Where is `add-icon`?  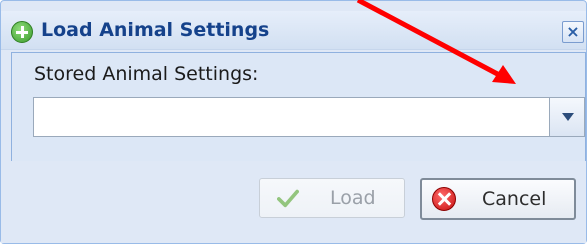 add-icon is located at coordinates (22, 32).